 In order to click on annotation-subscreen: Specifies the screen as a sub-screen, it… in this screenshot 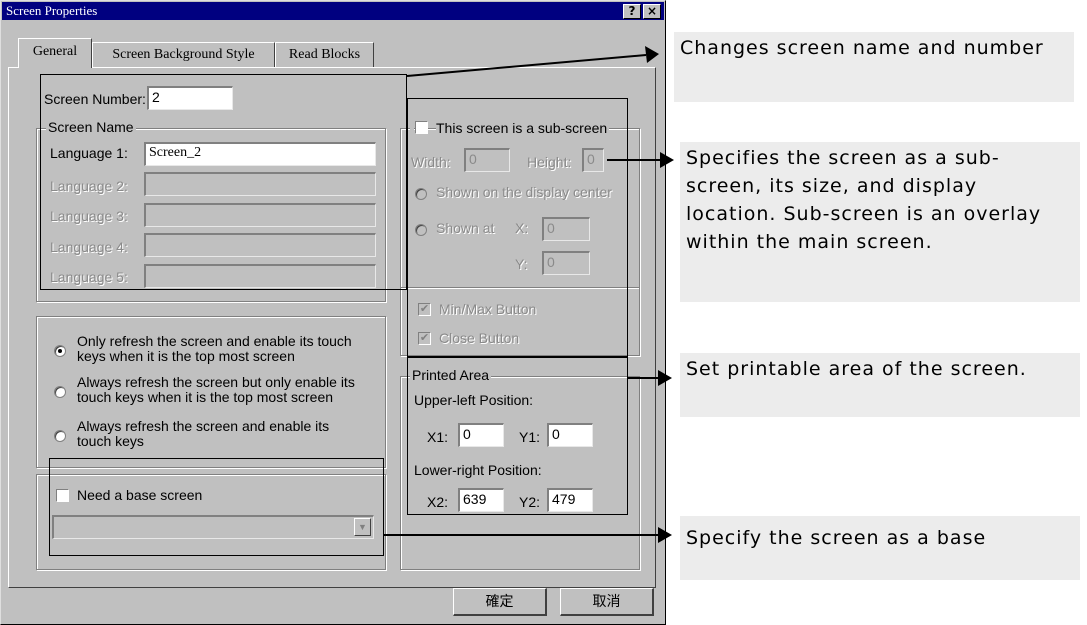, I will do `click(880, 222)`.